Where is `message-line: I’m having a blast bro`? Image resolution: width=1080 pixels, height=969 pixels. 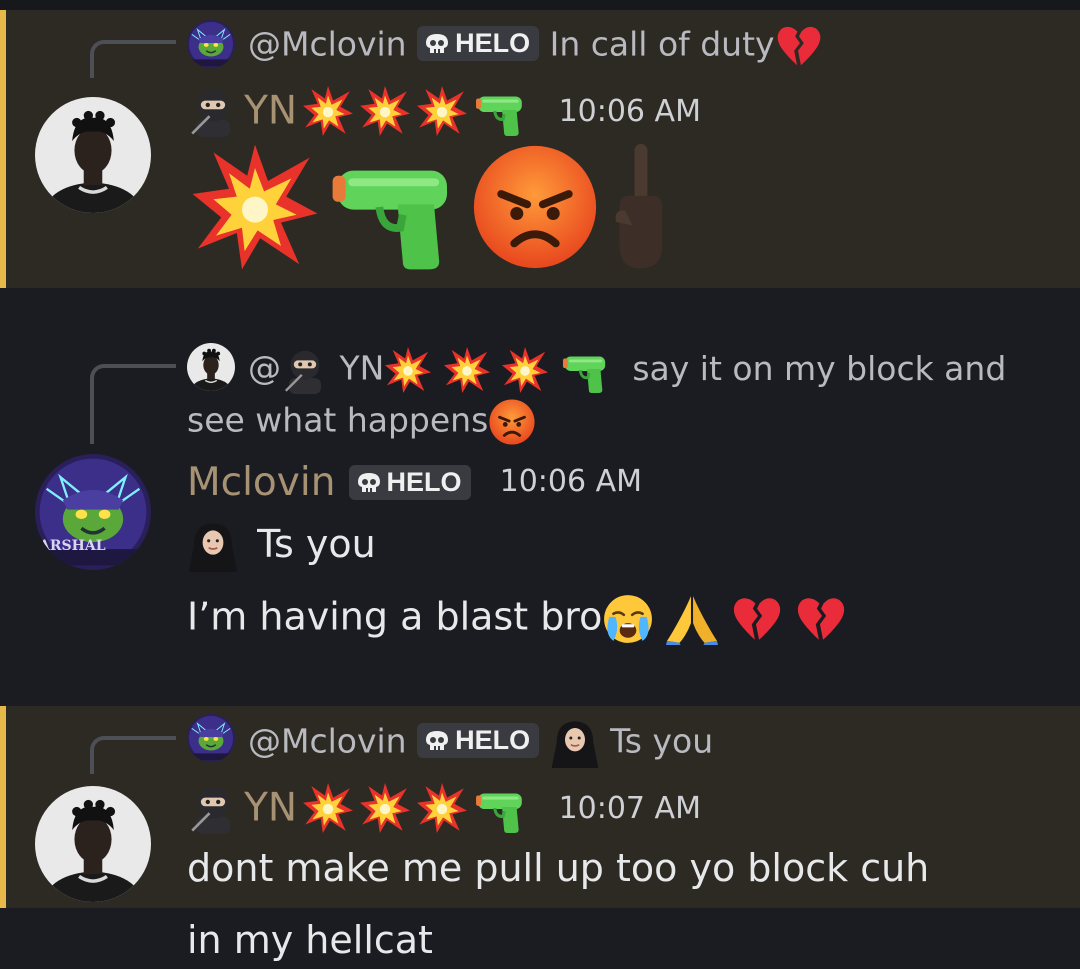 message-line: I’m having a blast bro is located at coordinates (517, 619).